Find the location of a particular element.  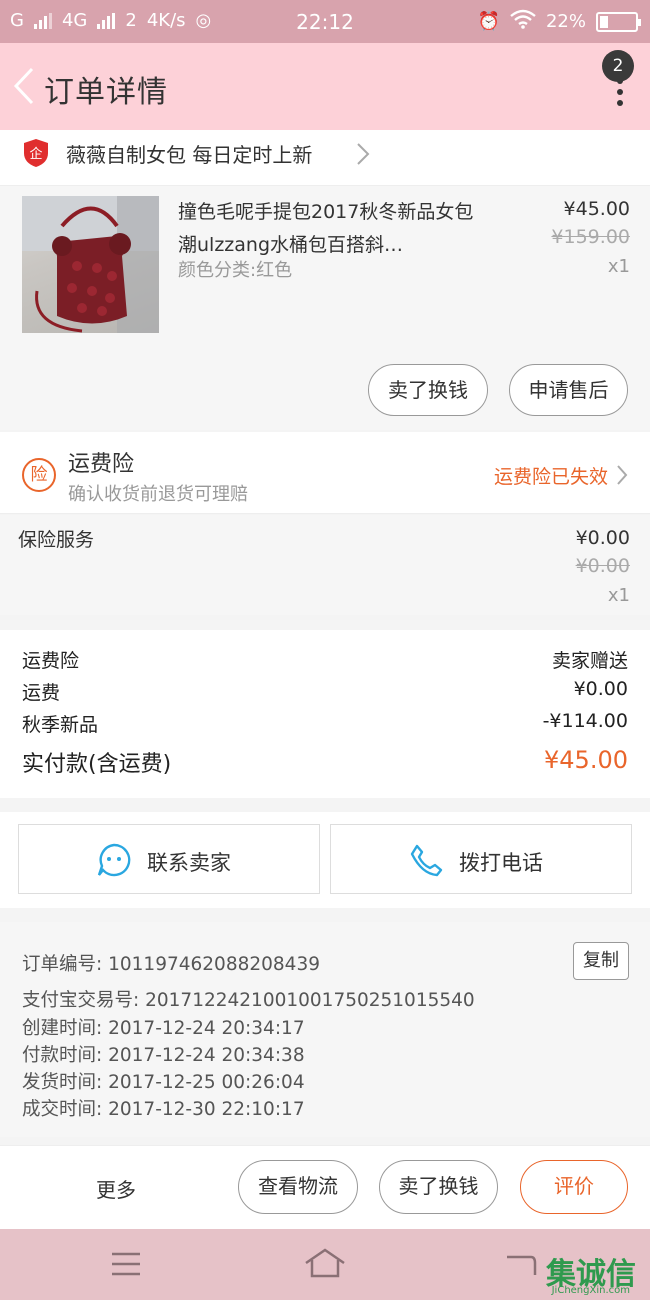

back-icon is located at coordinates (25, 86).